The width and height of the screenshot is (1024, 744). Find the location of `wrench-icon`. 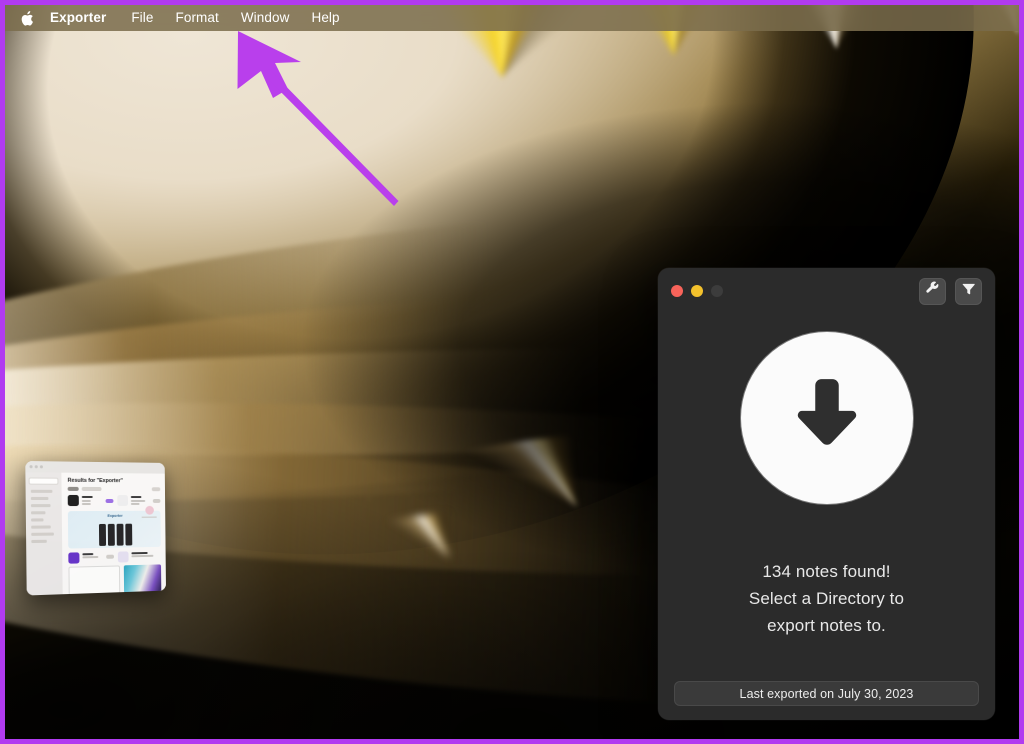

wrench-icon is located at coordinates (932, 291).